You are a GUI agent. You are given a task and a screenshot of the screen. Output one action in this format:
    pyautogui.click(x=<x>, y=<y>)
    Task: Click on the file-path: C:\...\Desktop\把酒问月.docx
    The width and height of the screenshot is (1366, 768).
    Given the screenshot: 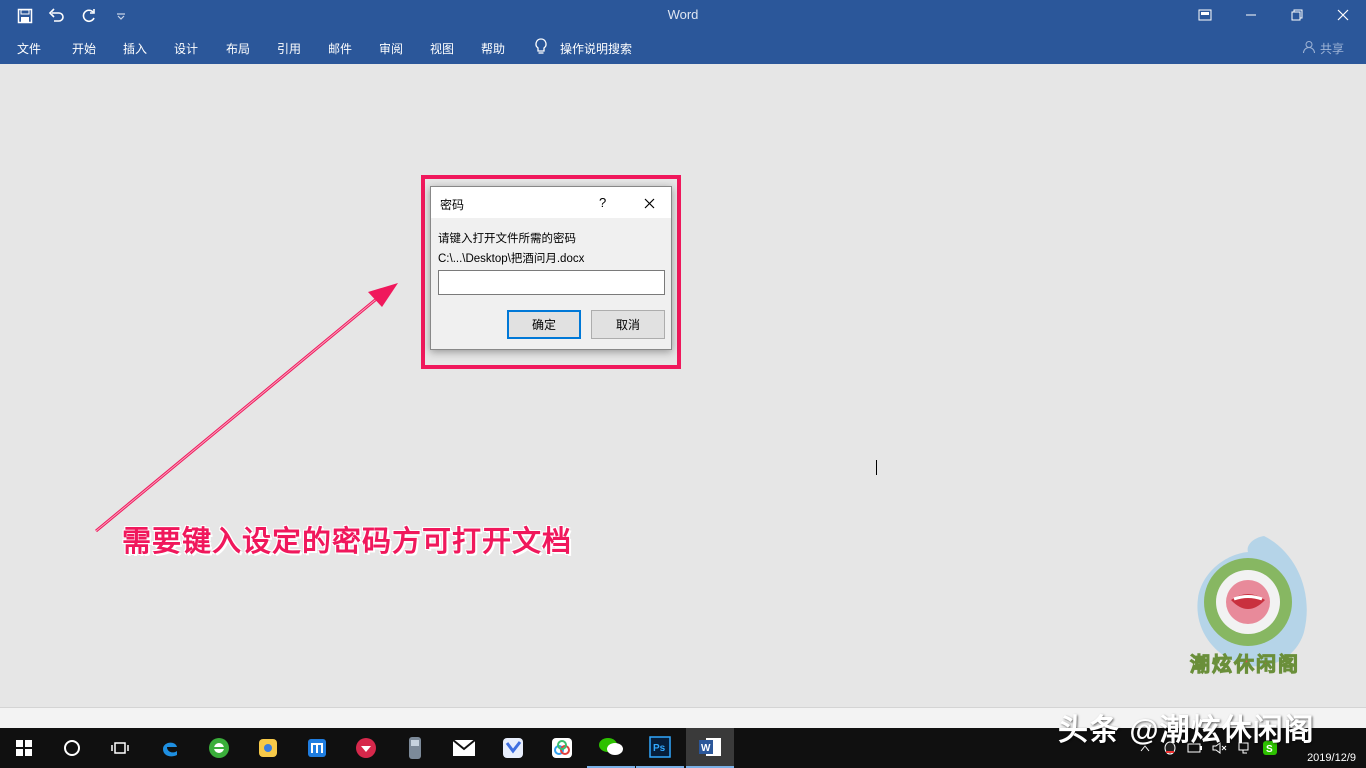 What is the action you would take?
    pyautogui.click(x=511, y=259)
    